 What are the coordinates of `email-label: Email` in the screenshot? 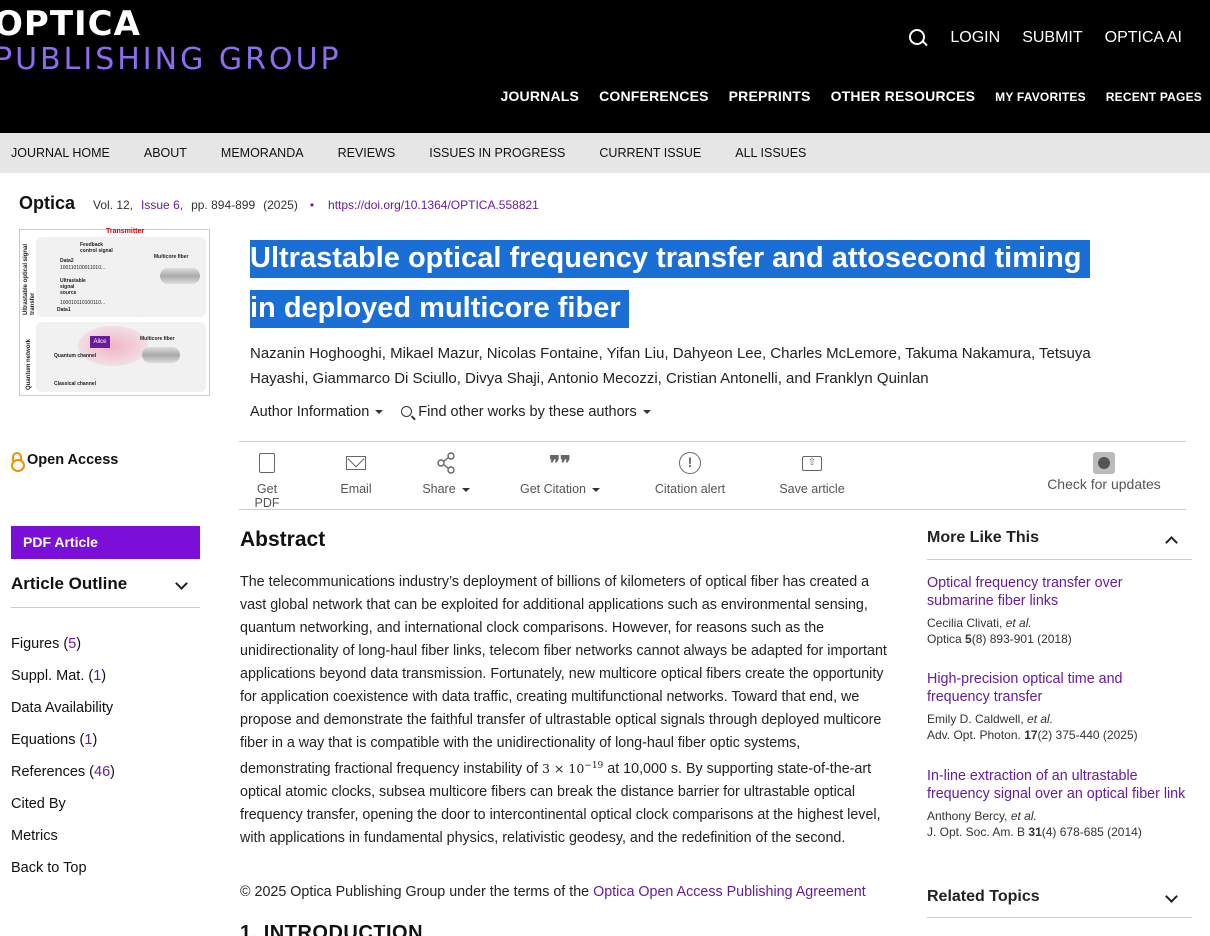 It's located at (356, 489).